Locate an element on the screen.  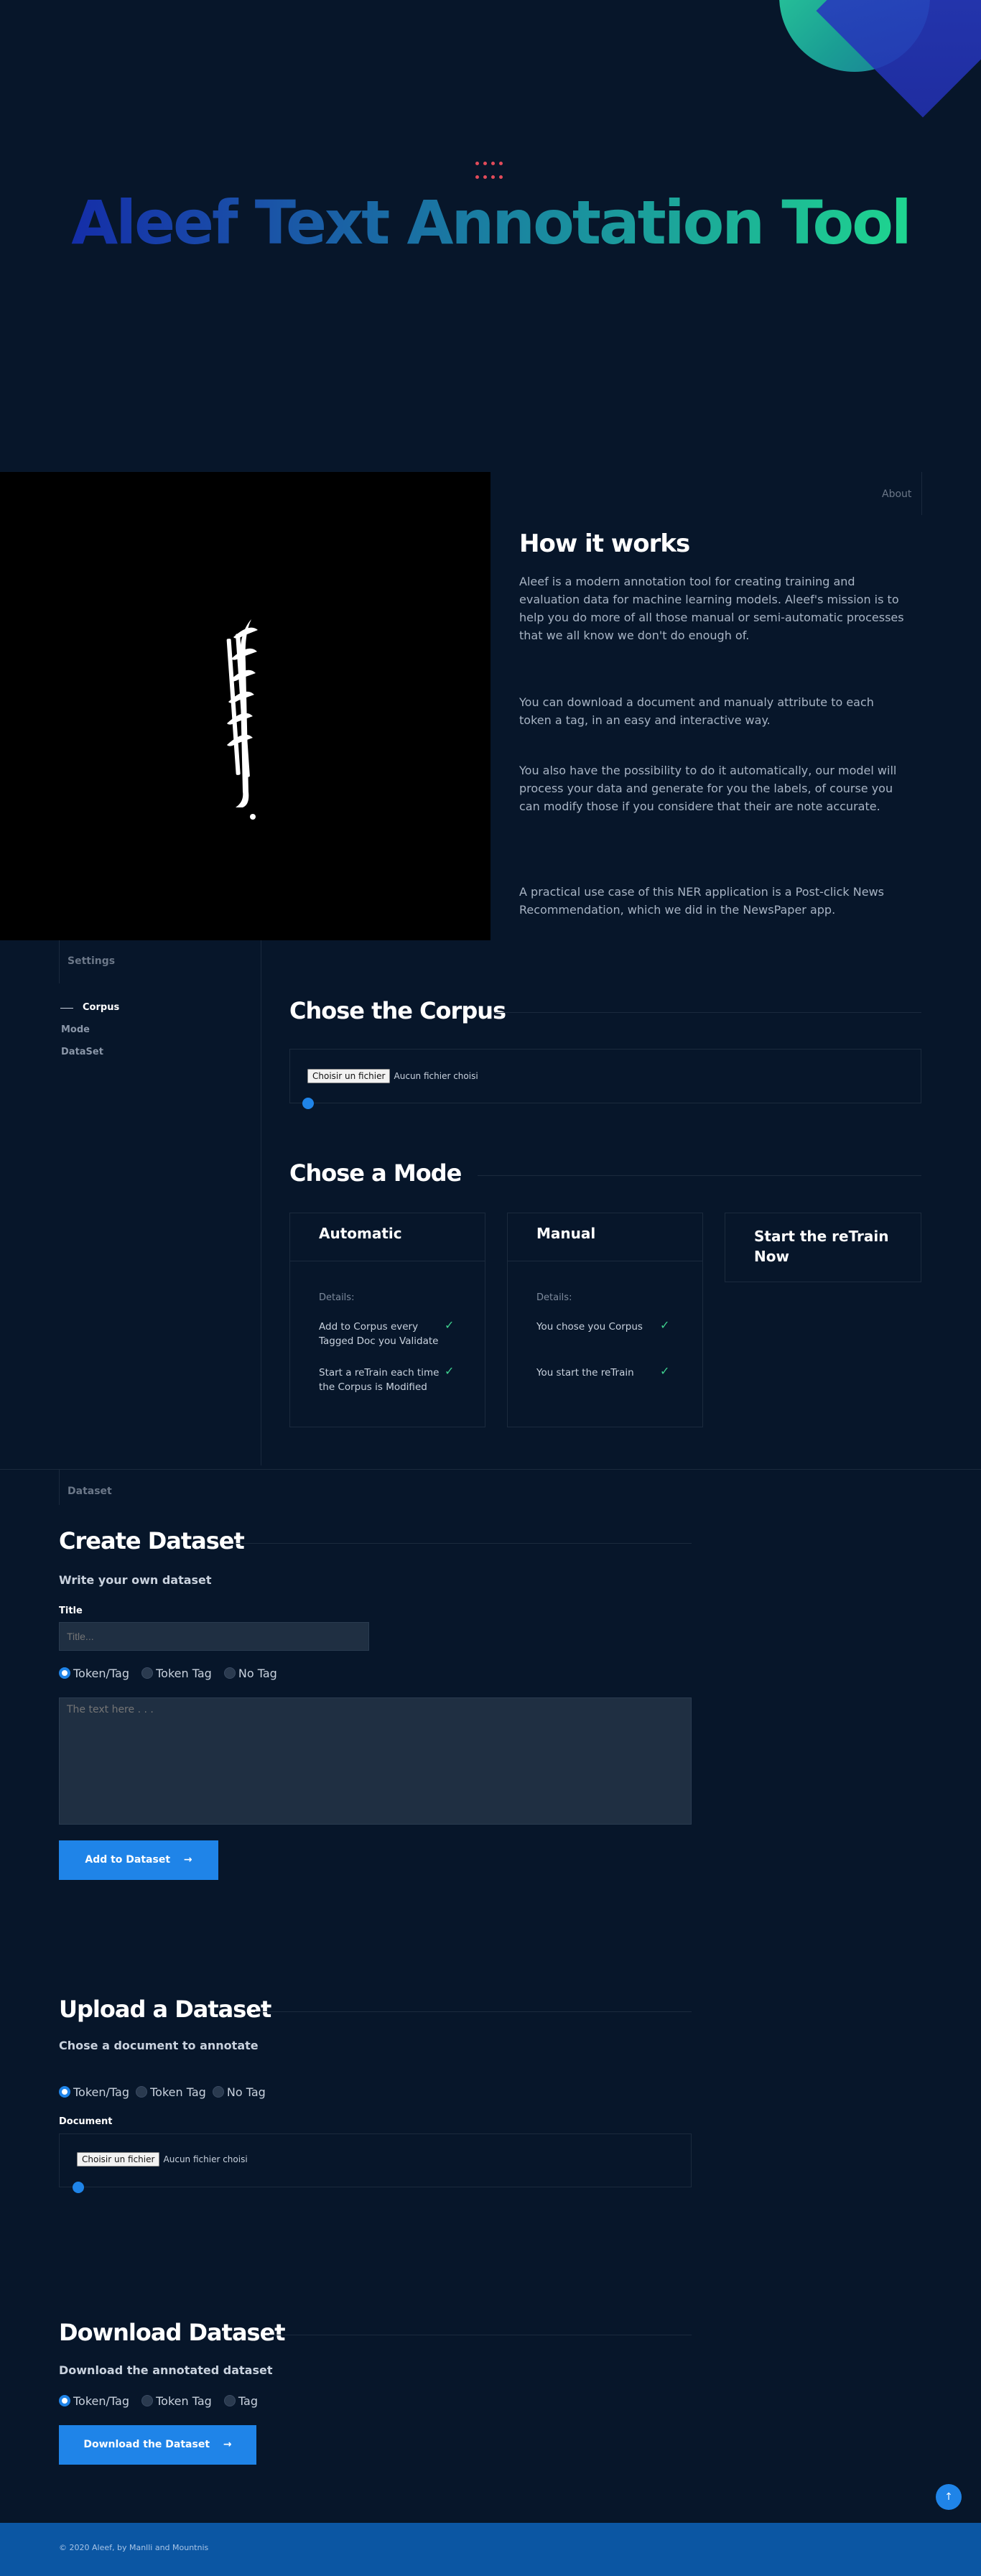
create-tag-format-options: Token/Tag Token Tag No Tag is located at coordinates (168, 1673).